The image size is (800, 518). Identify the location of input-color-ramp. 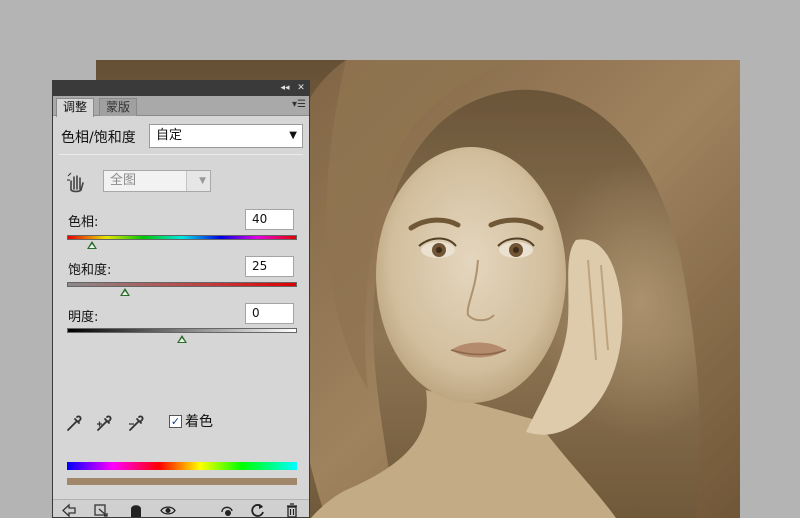
(182, 466).